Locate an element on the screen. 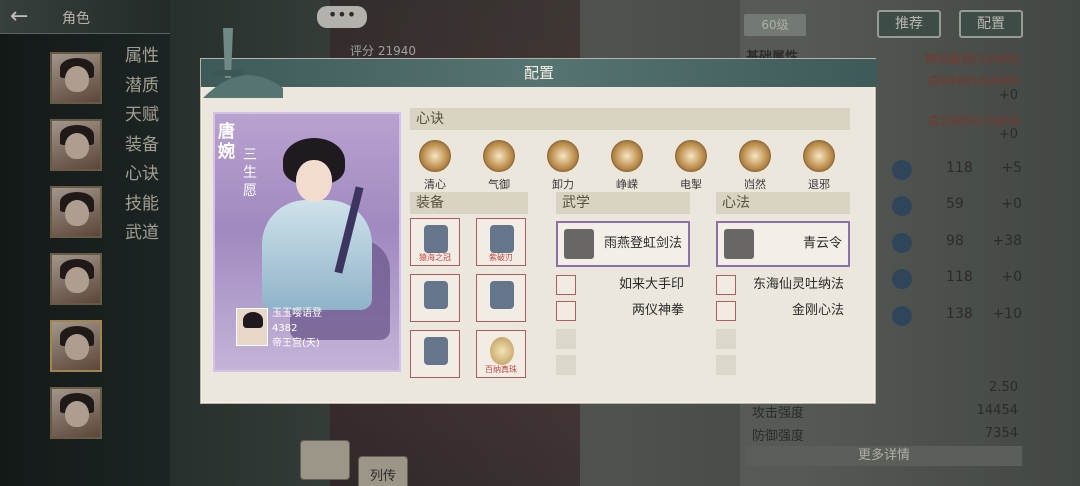  equipment-slot: 百纳真珠 is located at coordinates (501, 354).